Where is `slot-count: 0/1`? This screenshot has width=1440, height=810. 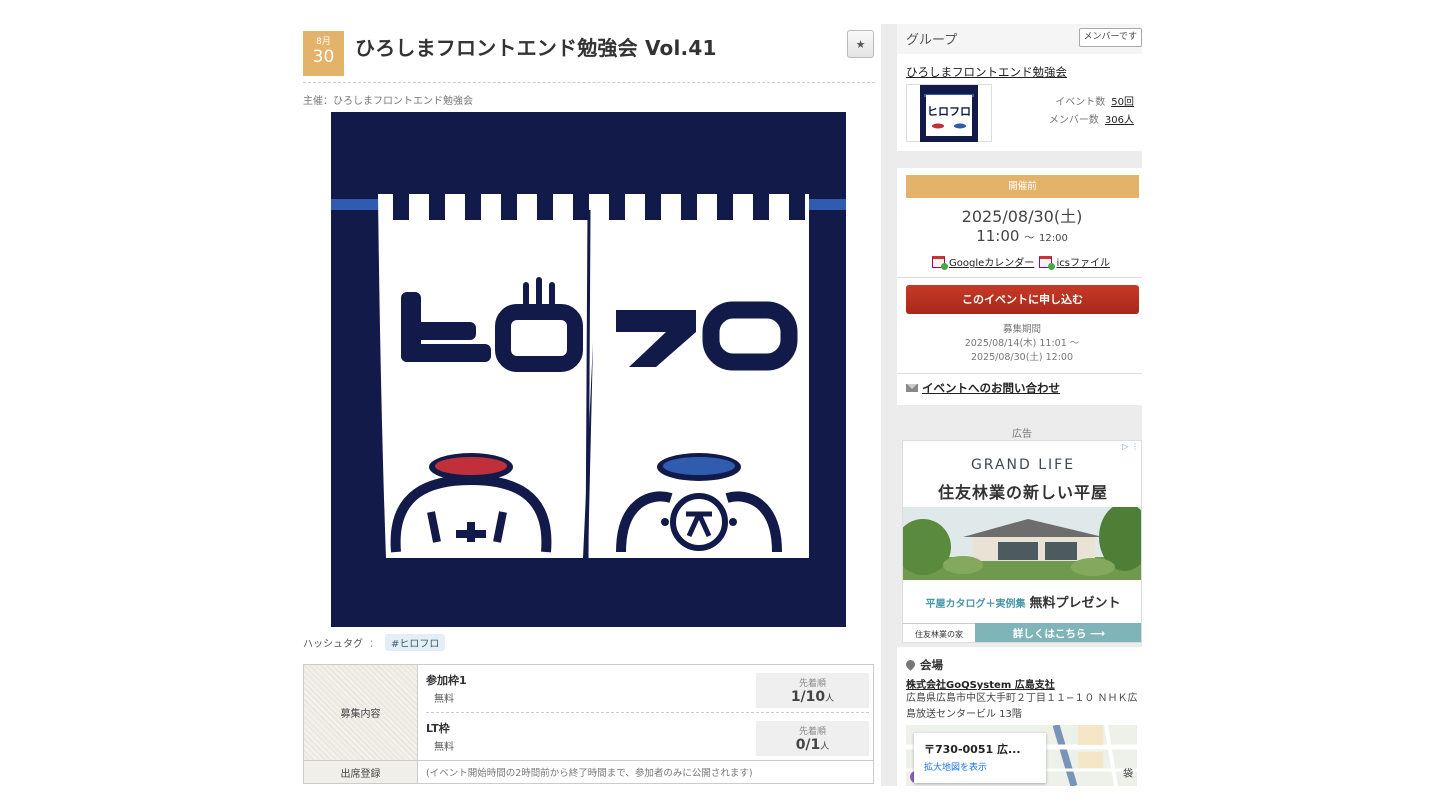
slot-count: 0/1 is located at coordinates (808, 745).